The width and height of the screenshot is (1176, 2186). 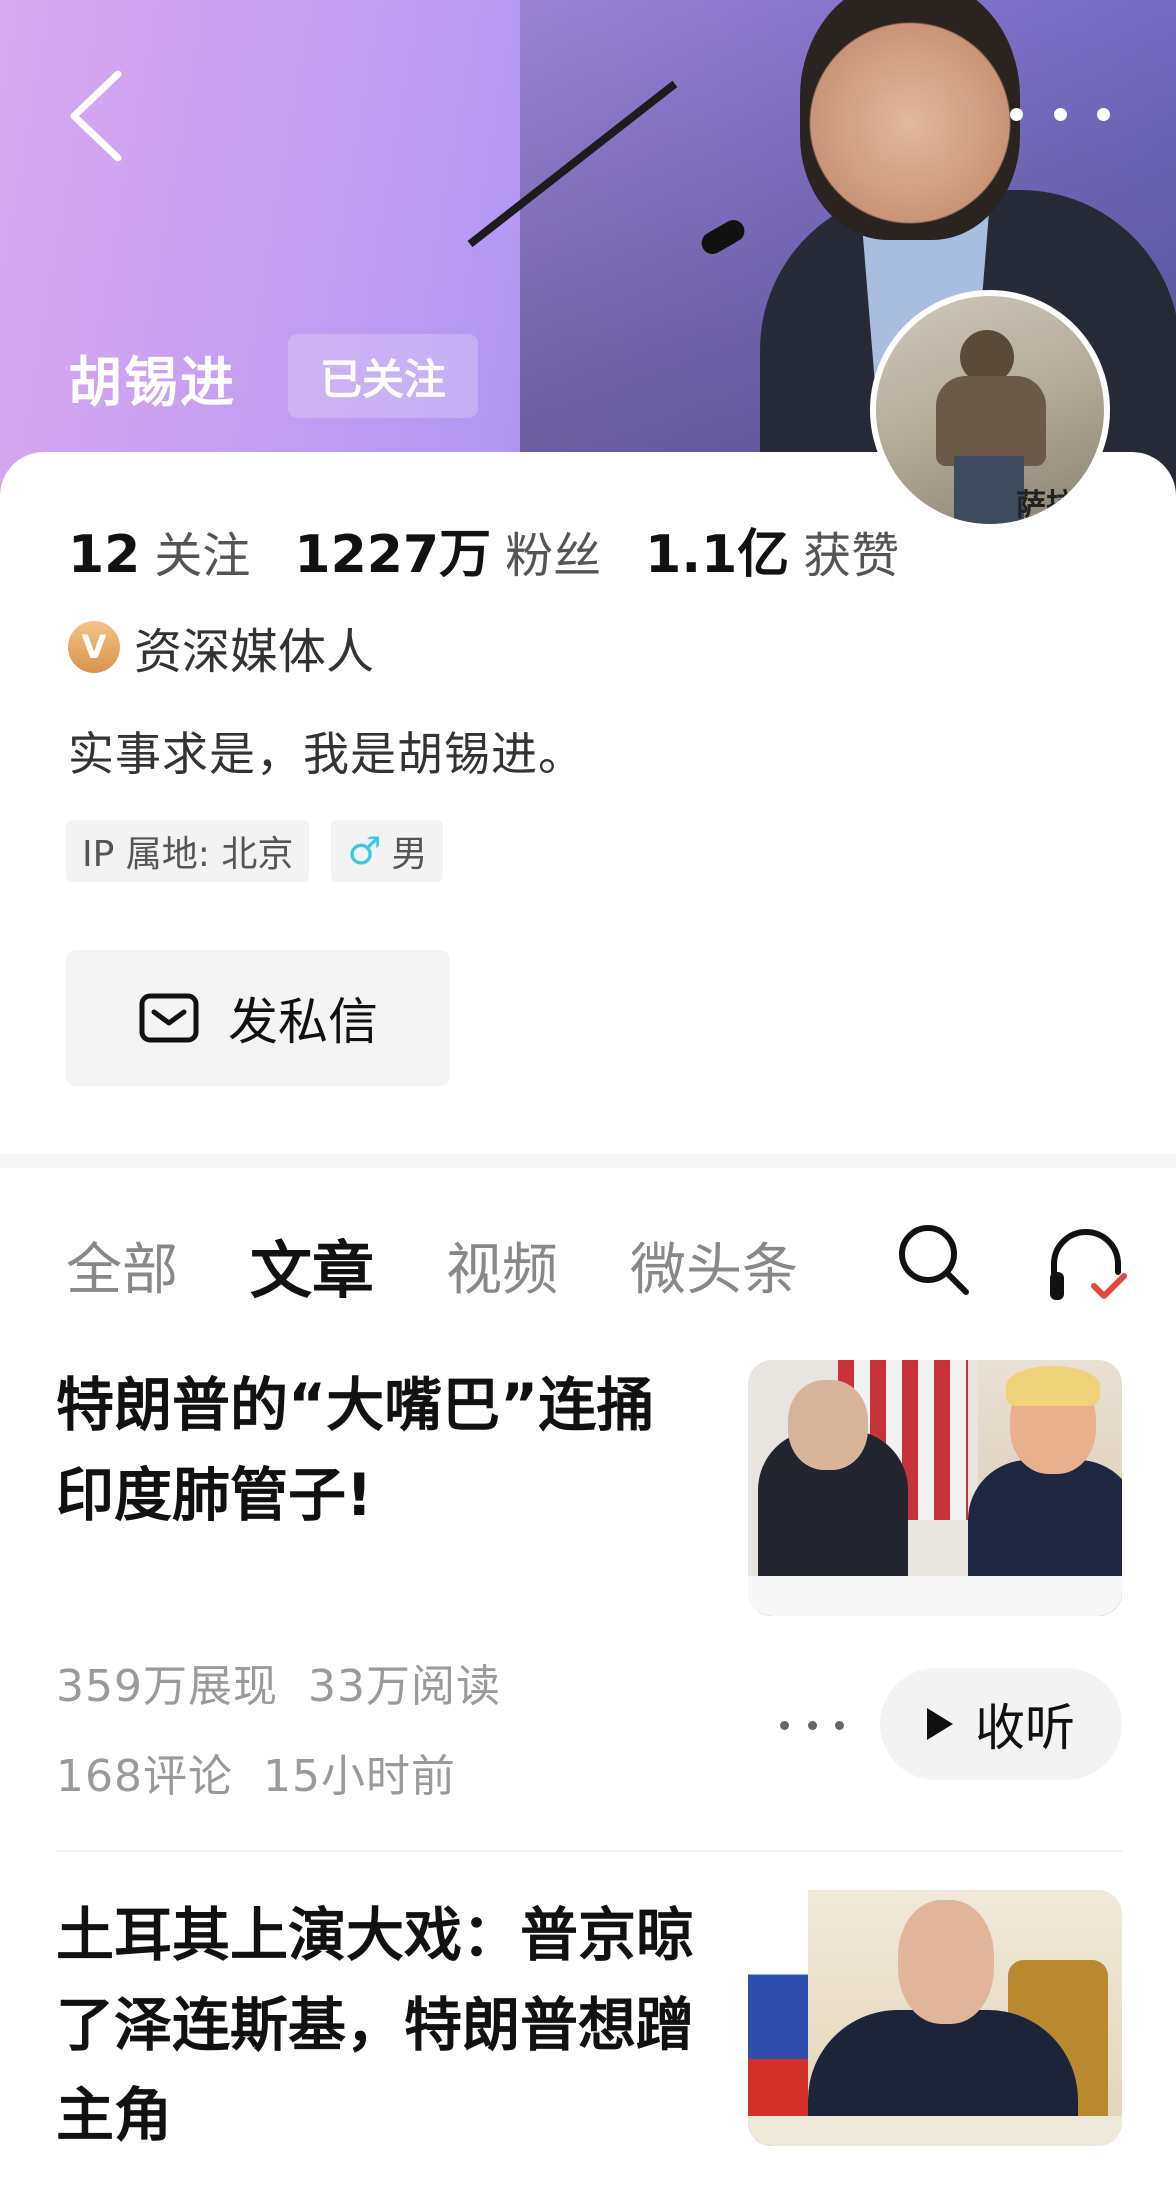 What do you see at coordinates (717, 555) in the screenshot?
I see `stat-value: 1.1亿` at bounding box center [717, 555].